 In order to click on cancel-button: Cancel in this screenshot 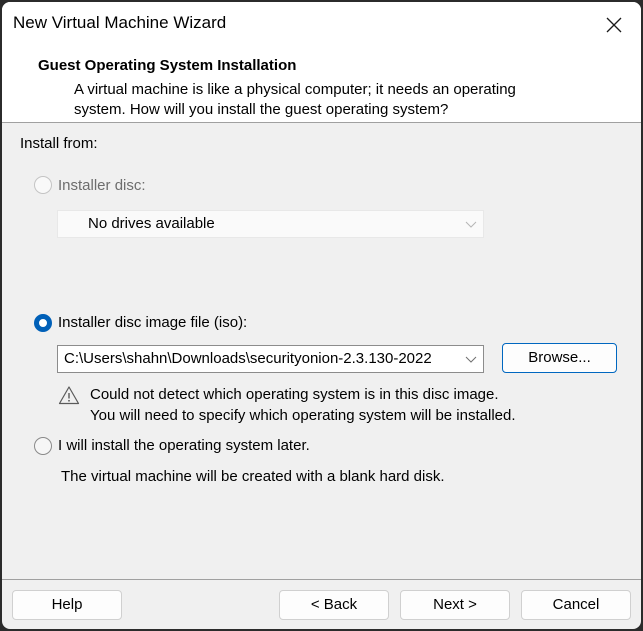, I will do `click(576, 605)`.